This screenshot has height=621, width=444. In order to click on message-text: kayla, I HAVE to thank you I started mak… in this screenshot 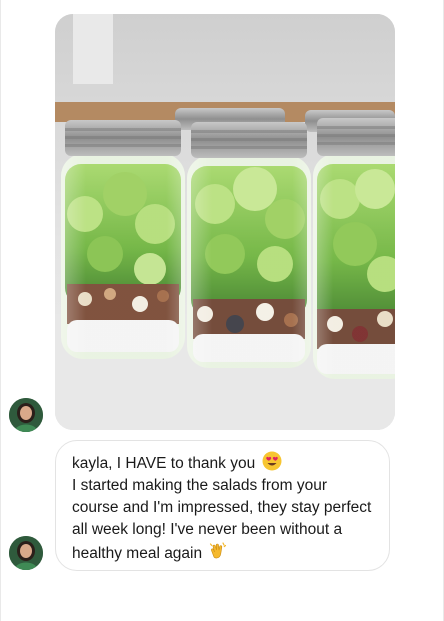, I will do `click(223, 508)`.